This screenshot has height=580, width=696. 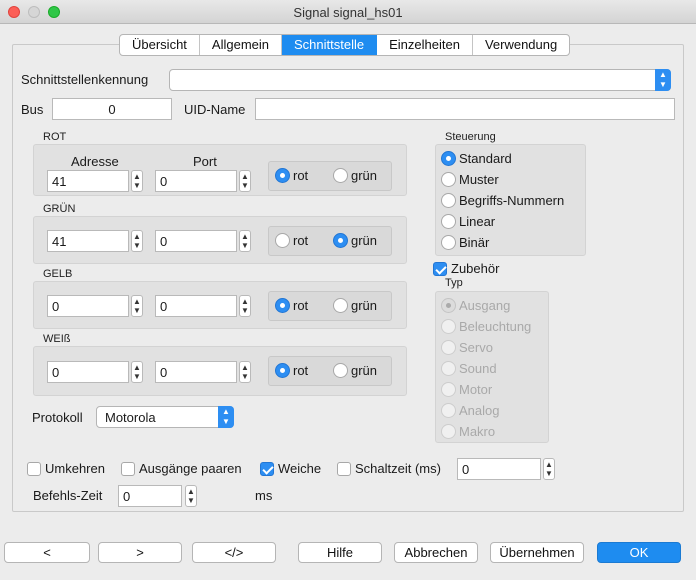 I want to click on radio-typ-beleuchtung: Beleuchtung, so click(x=486, y=326).